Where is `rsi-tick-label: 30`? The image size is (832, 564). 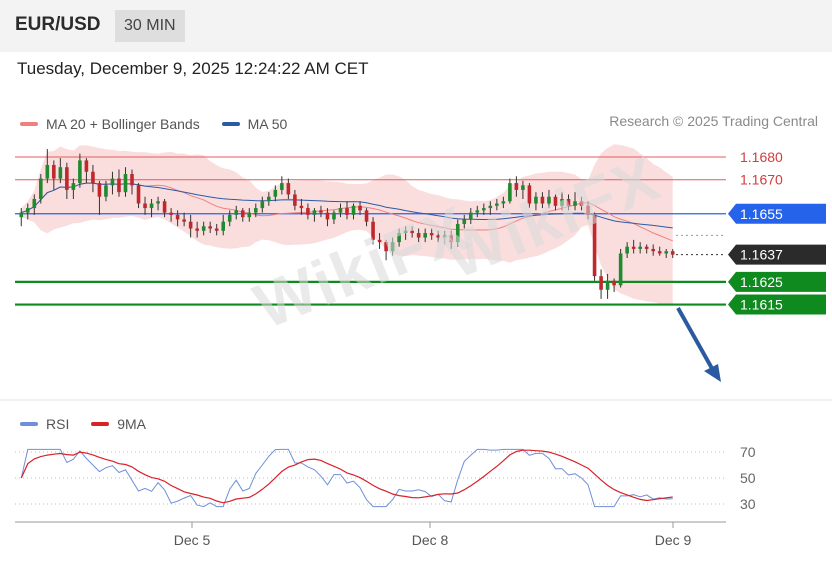 rsi-tick-label: 30 is located at coordinates (748, 504).